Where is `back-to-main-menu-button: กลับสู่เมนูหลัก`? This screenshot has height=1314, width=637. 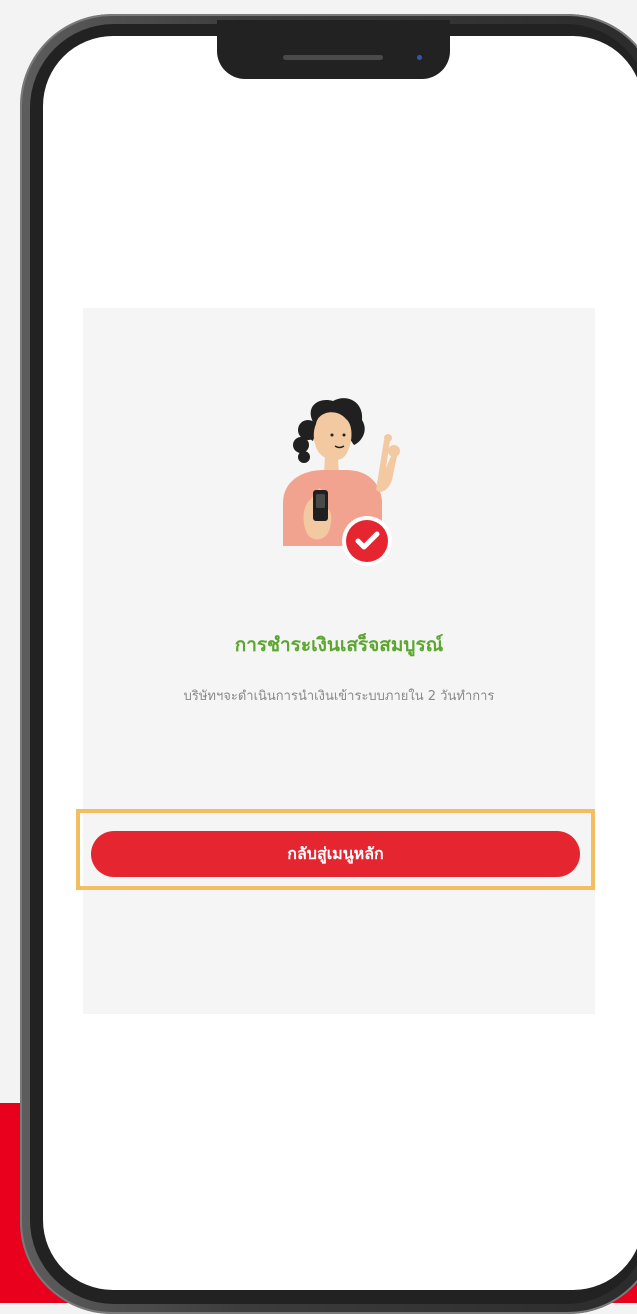
back-to-main-menu-button: กลับสู่เมนูหลัก is located at coordinates (335, 854).